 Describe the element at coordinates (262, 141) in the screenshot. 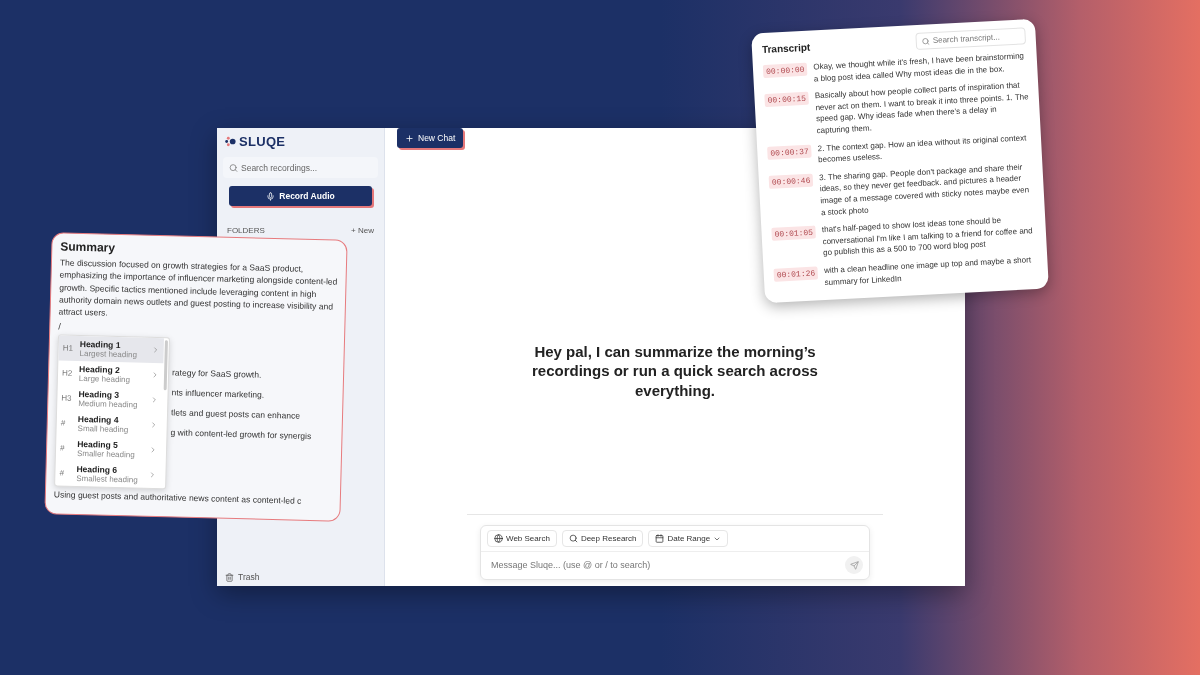

I see `logo-text: SLUQE` at that location.